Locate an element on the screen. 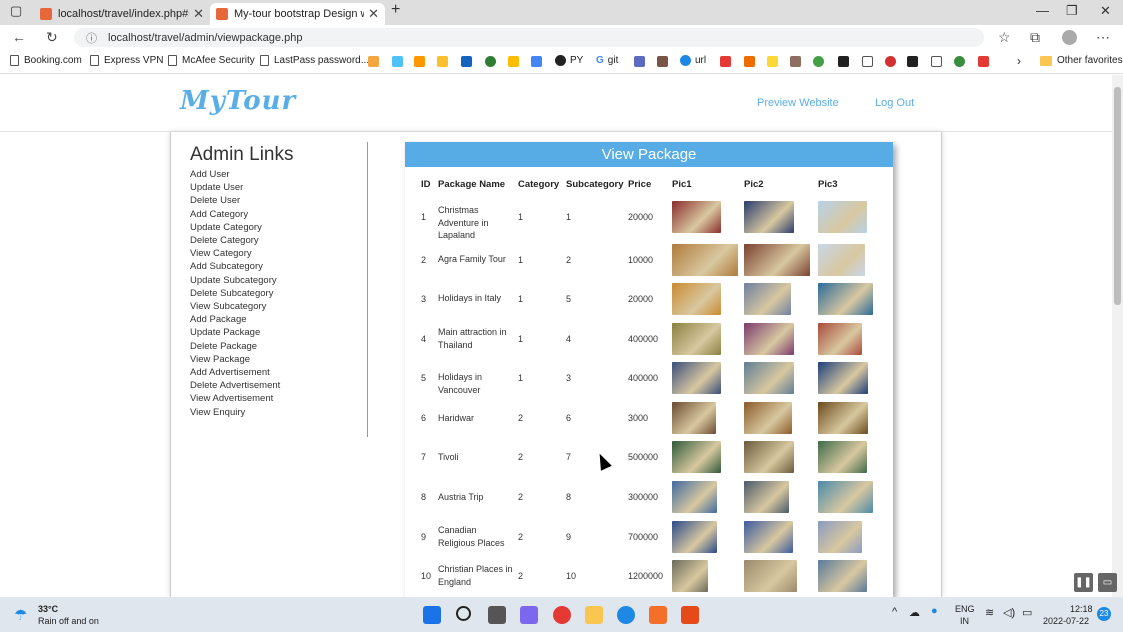 This screenshot has height=632, width=1123. heart-icon is located at coordinates (890, 61).